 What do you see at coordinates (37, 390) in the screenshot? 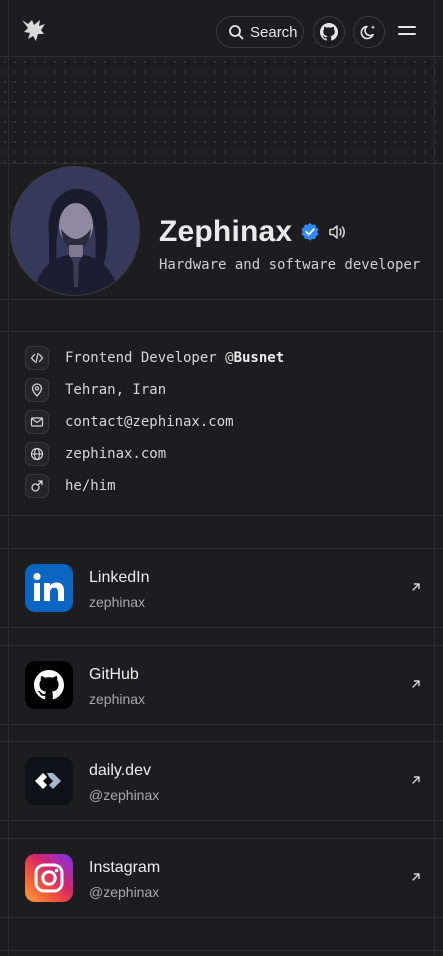
I see `location-pin-icon` at bounding box center [37, 390].